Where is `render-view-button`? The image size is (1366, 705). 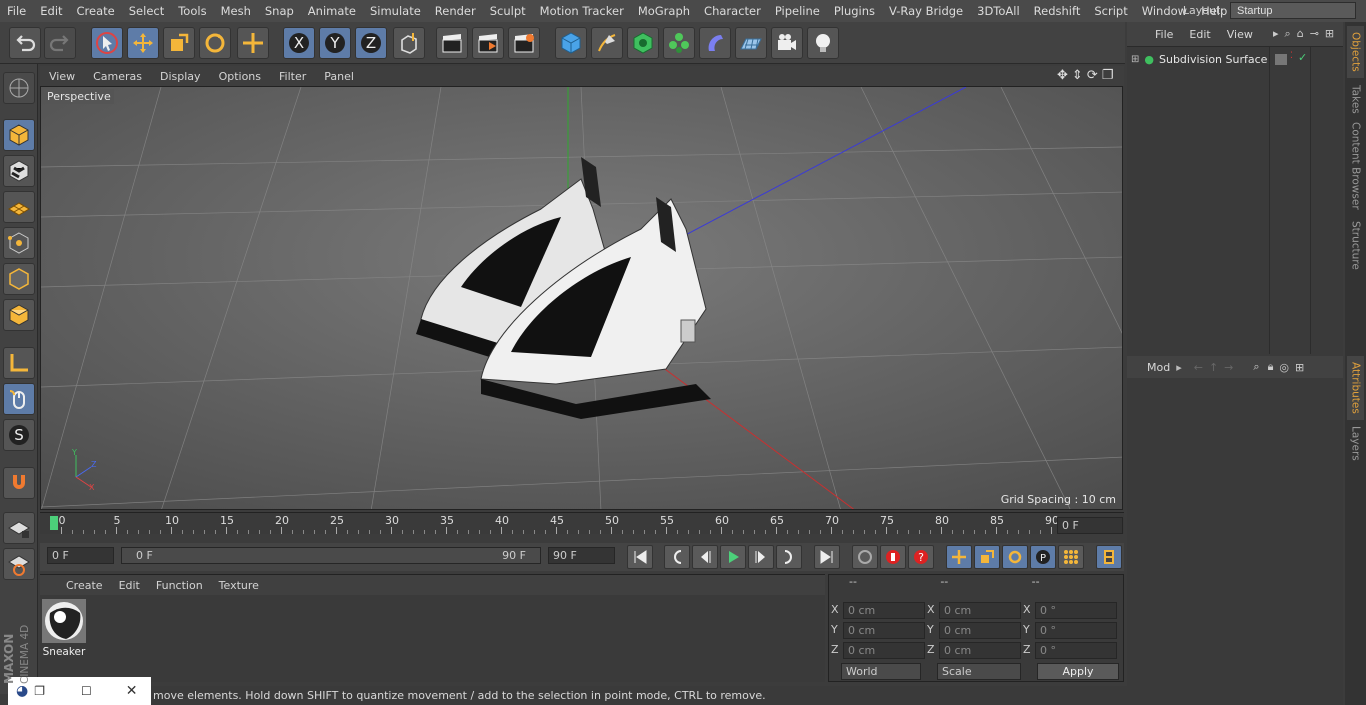 render-view-button is located at coordinates (452, 43).